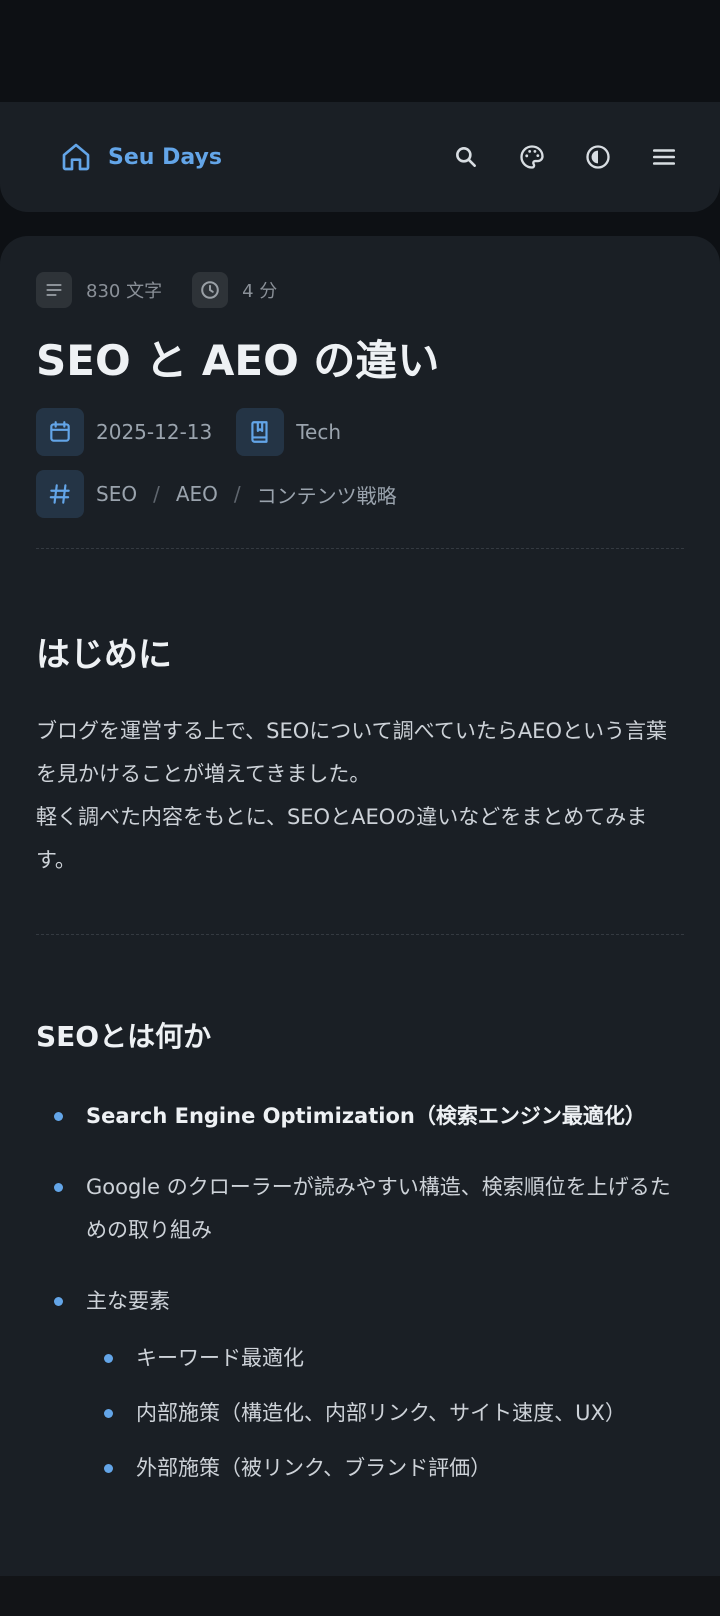 The width and height of the screenshot is (720, 1616). What do you see at coordinates (238, 360) in the screenshot?
I see `post-title: SEO と AEO の違い` at bounding box center [238, 360].